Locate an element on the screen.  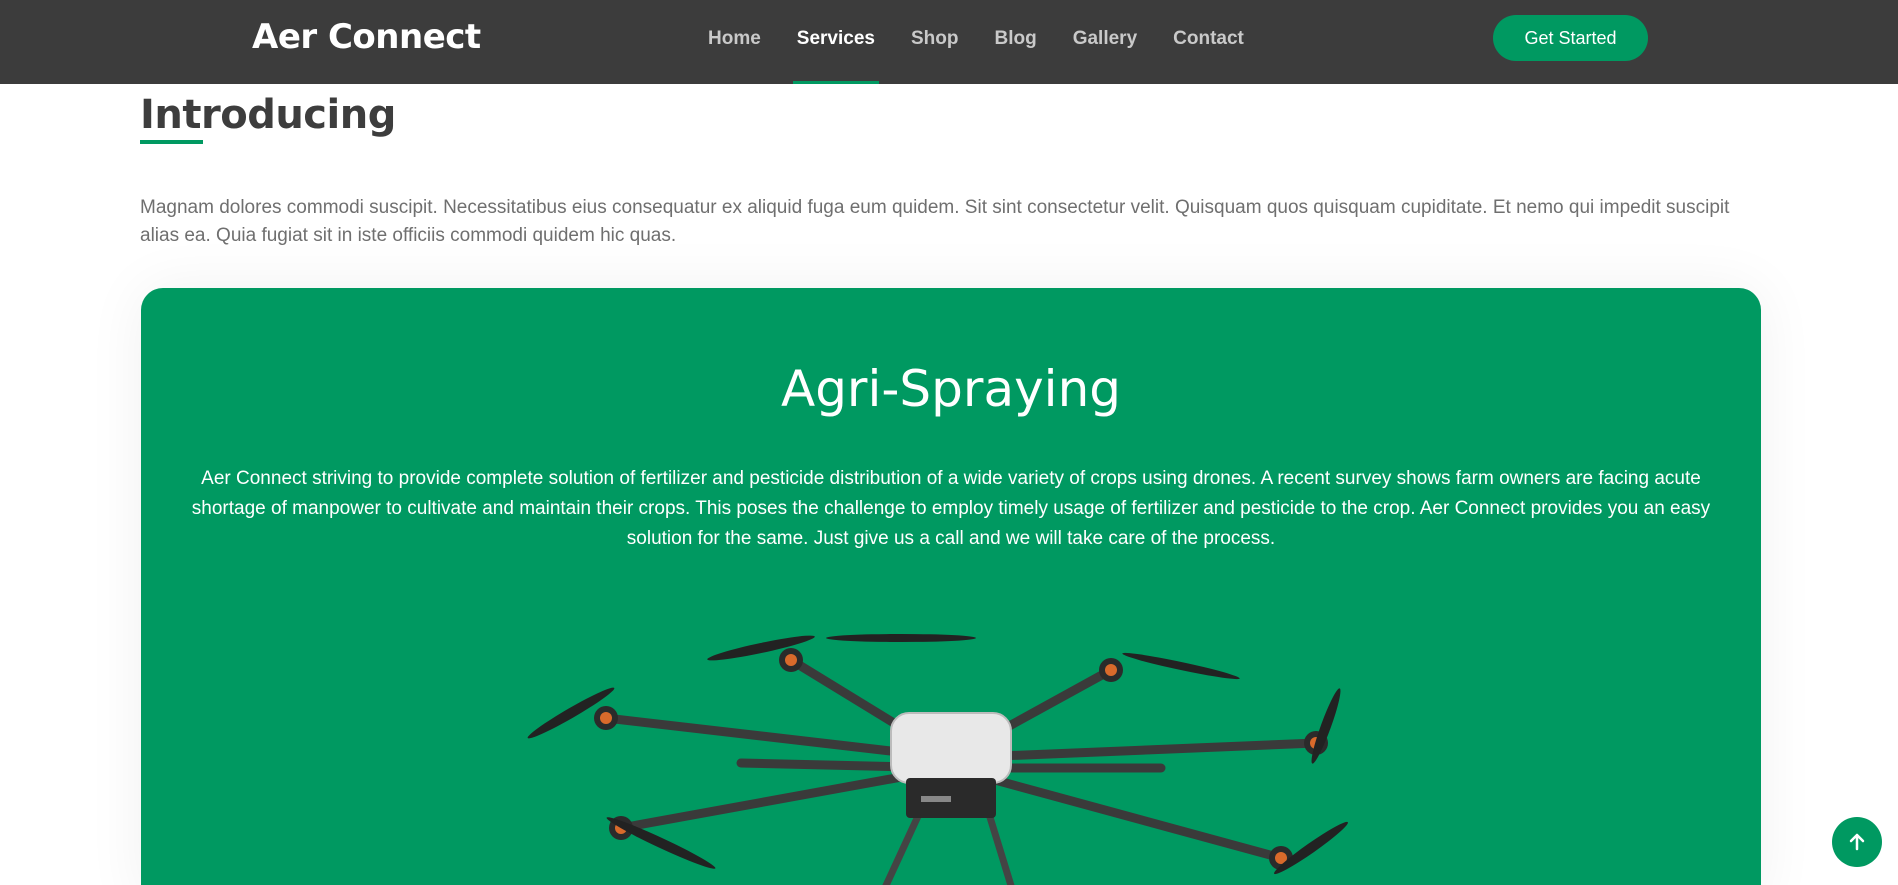
nav-home: Home is located at coordinates (734, 42).